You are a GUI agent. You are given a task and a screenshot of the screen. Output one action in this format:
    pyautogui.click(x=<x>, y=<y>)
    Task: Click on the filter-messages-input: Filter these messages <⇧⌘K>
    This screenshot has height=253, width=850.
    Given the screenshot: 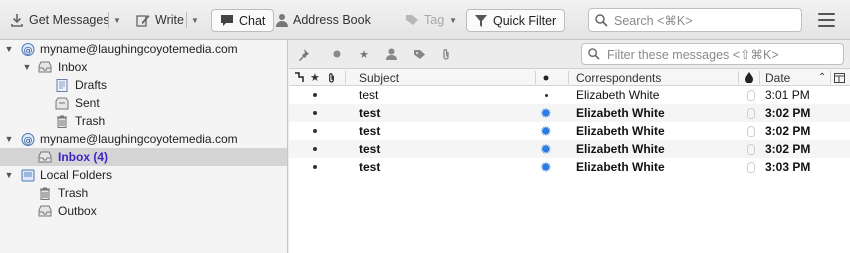 What is the action you would take?
    pyautogui.click(x=712, y=54)
    